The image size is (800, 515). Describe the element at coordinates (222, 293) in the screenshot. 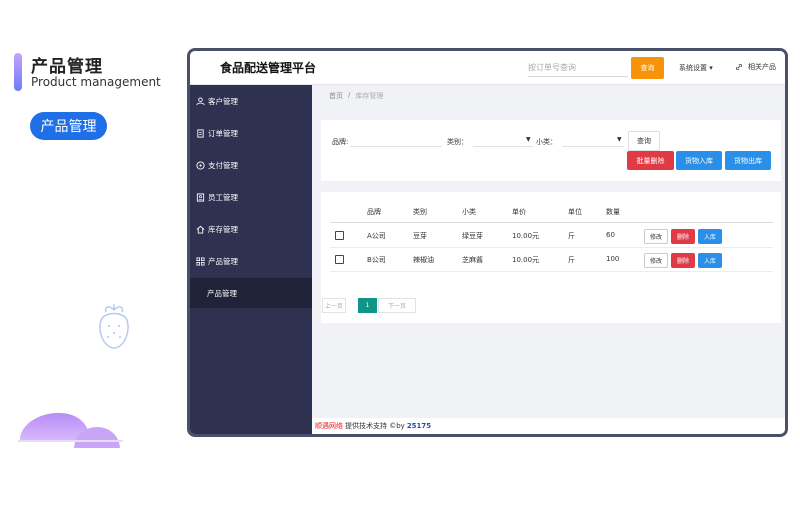

I see `sidebar-subitem-label: 产品管理` at that location.